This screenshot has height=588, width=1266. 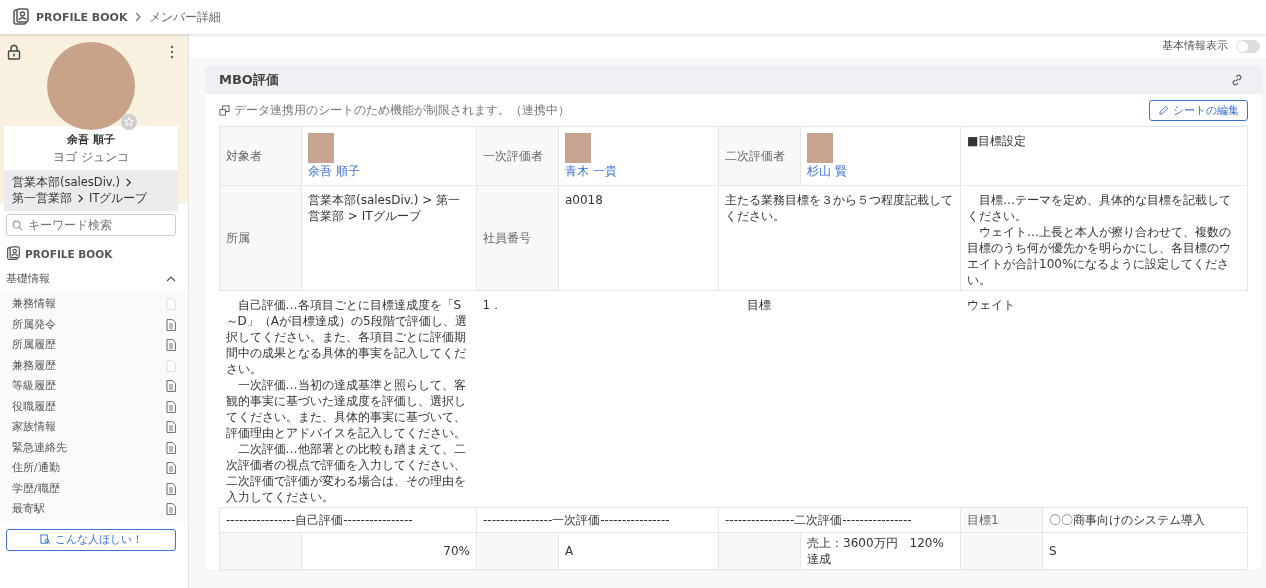 I want to click on department-name: 営業本部(salesDiv.), so click(x=66, y=182).